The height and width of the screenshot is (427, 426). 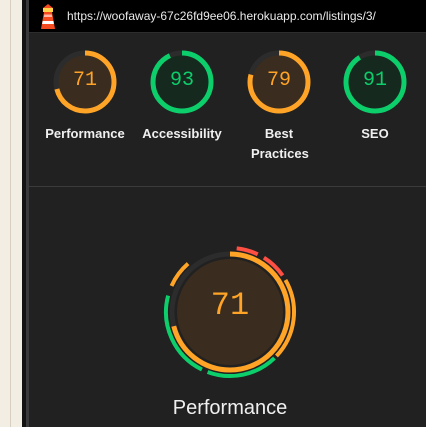 I want to click on gauge-performance: 71 Performance, so click(x=85, y=96).